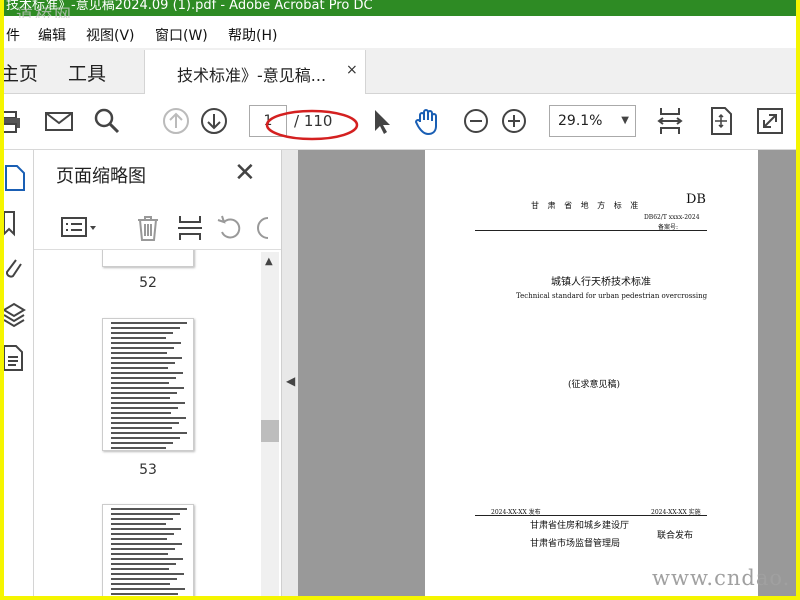  Describe the element at coordinates (230, 228) in the screenshot. I see `rotate-left-icon` at that location.